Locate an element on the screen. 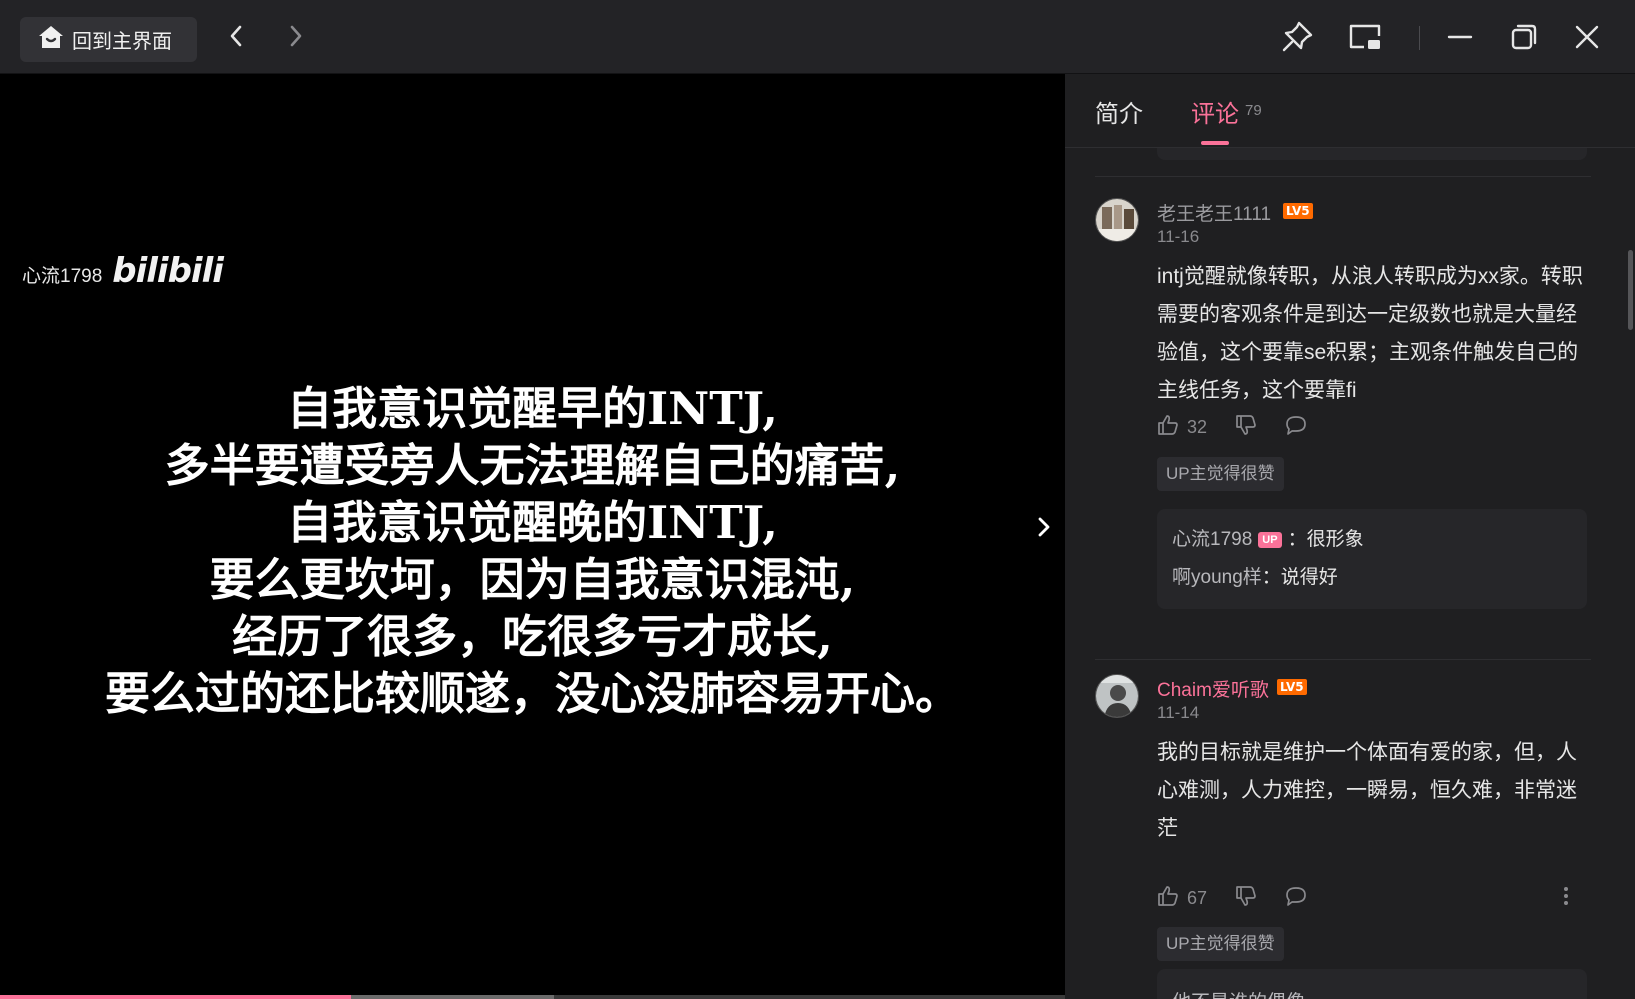  more-options-button is located at coordinates (1566, 898).